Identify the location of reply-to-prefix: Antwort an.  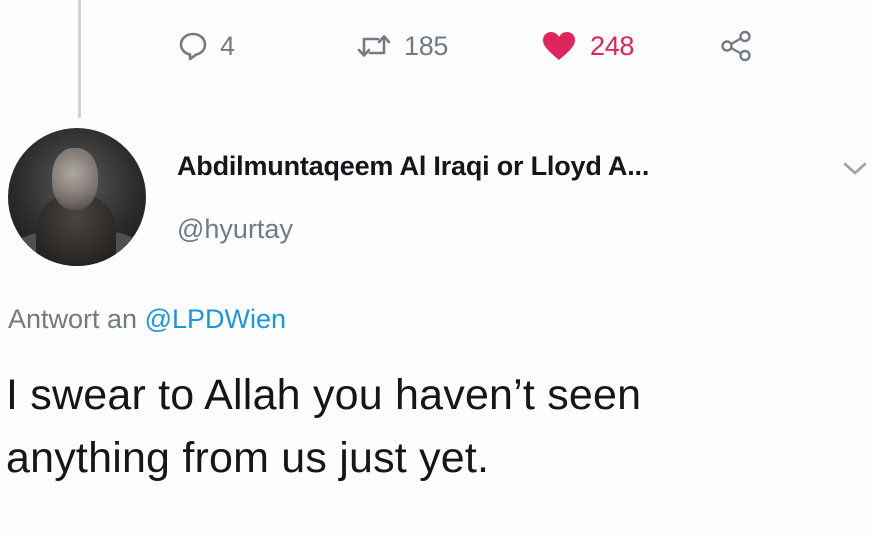
(73, 319).